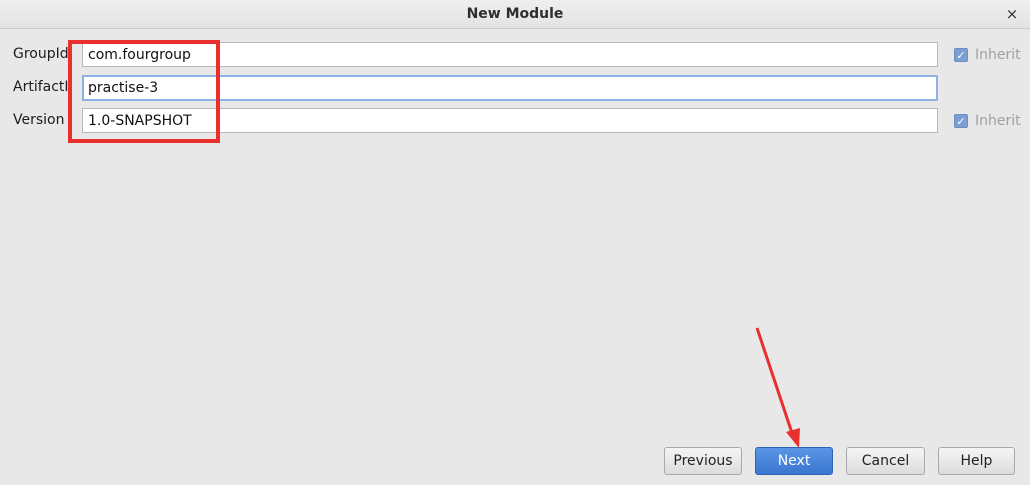 This screenshot has width=1030, height=485. I want to click on dialog-title: New Module, so click(515, 14).